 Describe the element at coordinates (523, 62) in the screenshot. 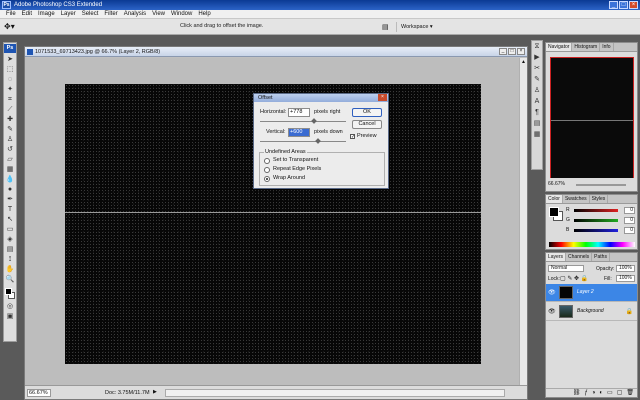

I see `scroll-up-icon: ▲` at that location.